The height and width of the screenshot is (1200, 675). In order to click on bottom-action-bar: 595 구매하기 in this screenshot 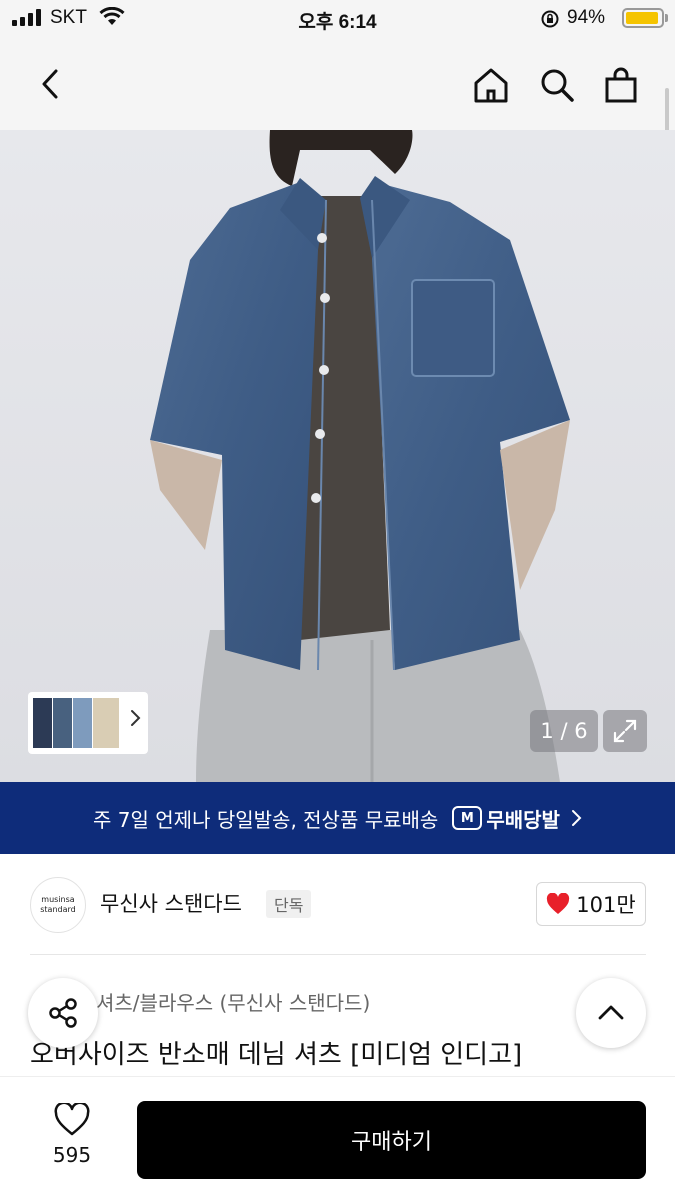, I will do `click(337, 1138)`.